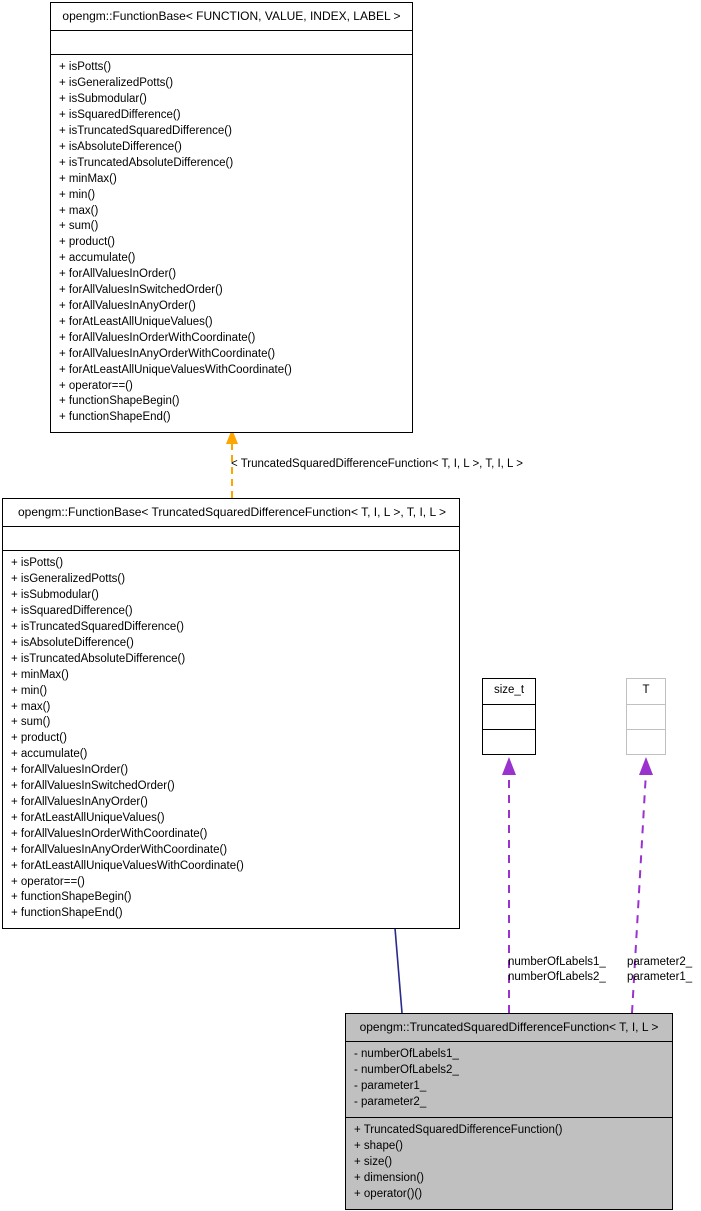 This screenshot has height=1211, width=701. I want to click on class-member-row: - numberOfLabels2_, so click(406, 1070).